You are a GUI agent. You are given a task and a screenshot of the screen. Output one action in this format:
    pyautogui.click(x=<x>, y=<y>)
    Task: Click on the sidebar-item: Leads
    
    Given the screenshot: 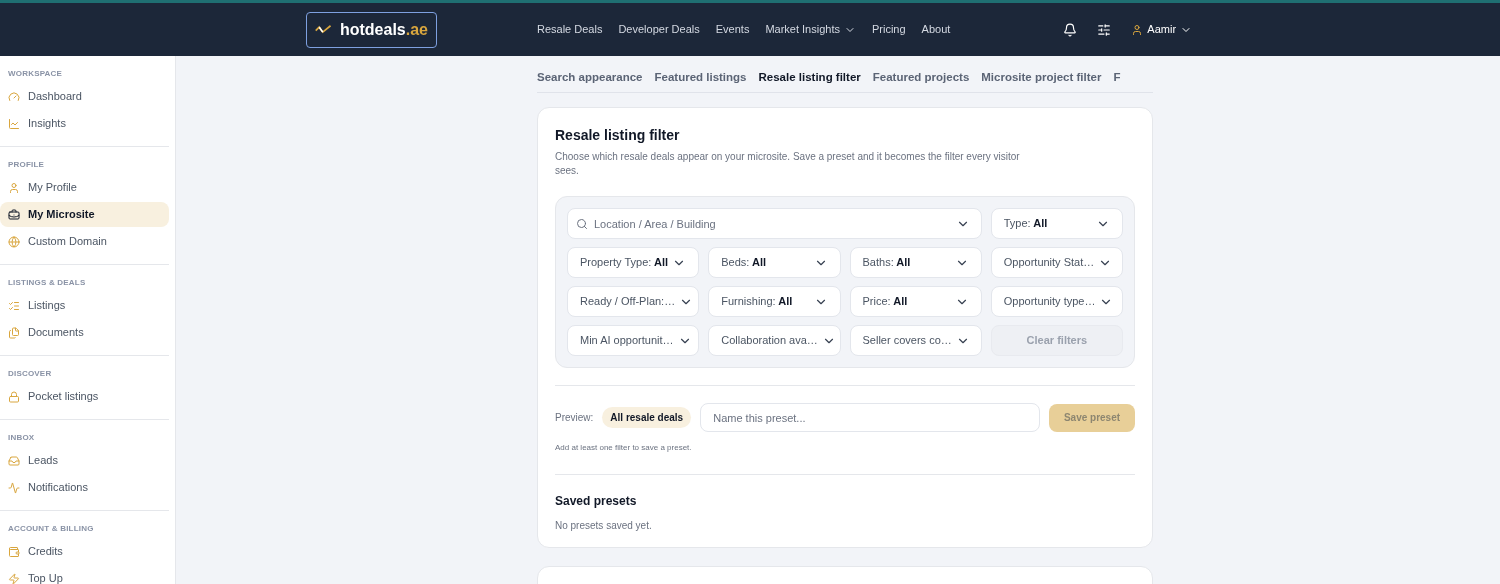 What is the action you would take?
    pyautogui.click(x=84, y=460)
    